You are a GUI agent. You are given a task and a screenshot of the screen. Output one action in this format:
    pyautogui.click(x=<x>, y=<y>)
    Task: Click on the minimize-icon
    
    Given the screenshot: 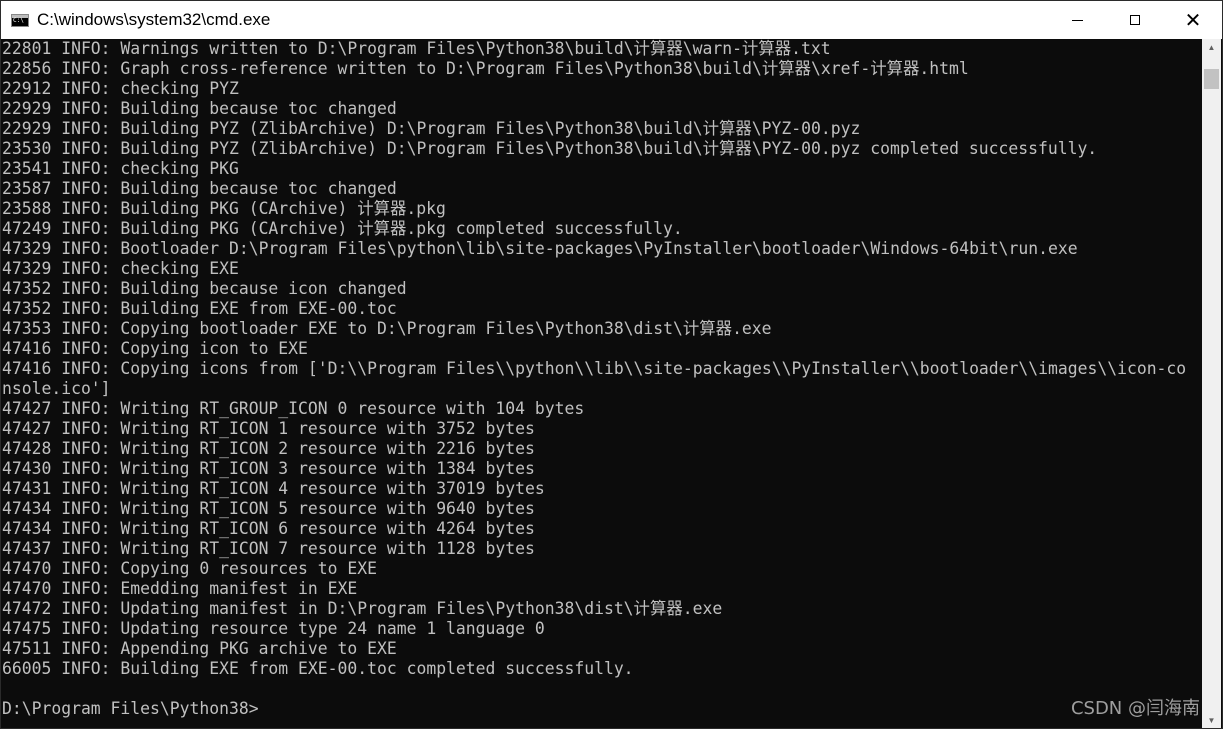 What is the action you would take?
    pyautogui.click(x=1077, y=20)
    